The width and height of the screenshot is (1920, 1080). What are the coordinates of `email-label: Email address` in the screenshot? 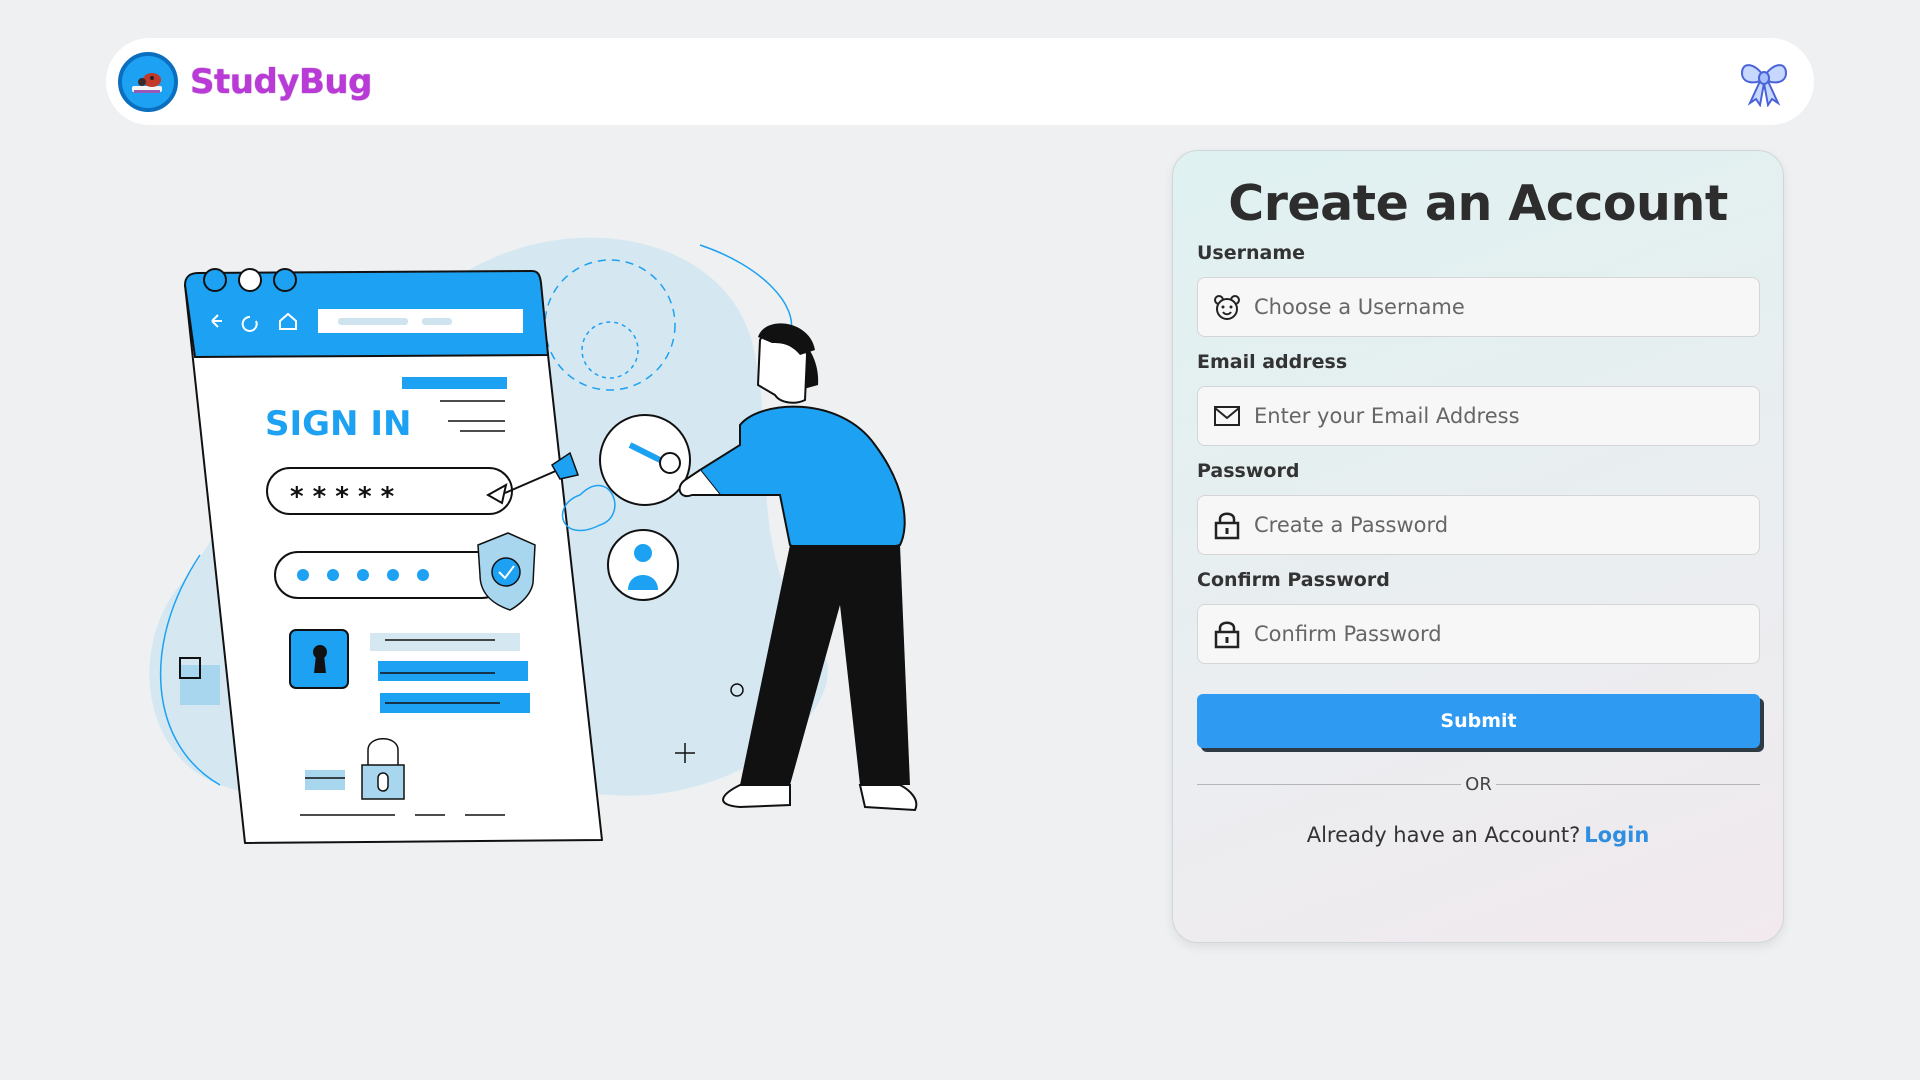 It's located at (1272, 362).